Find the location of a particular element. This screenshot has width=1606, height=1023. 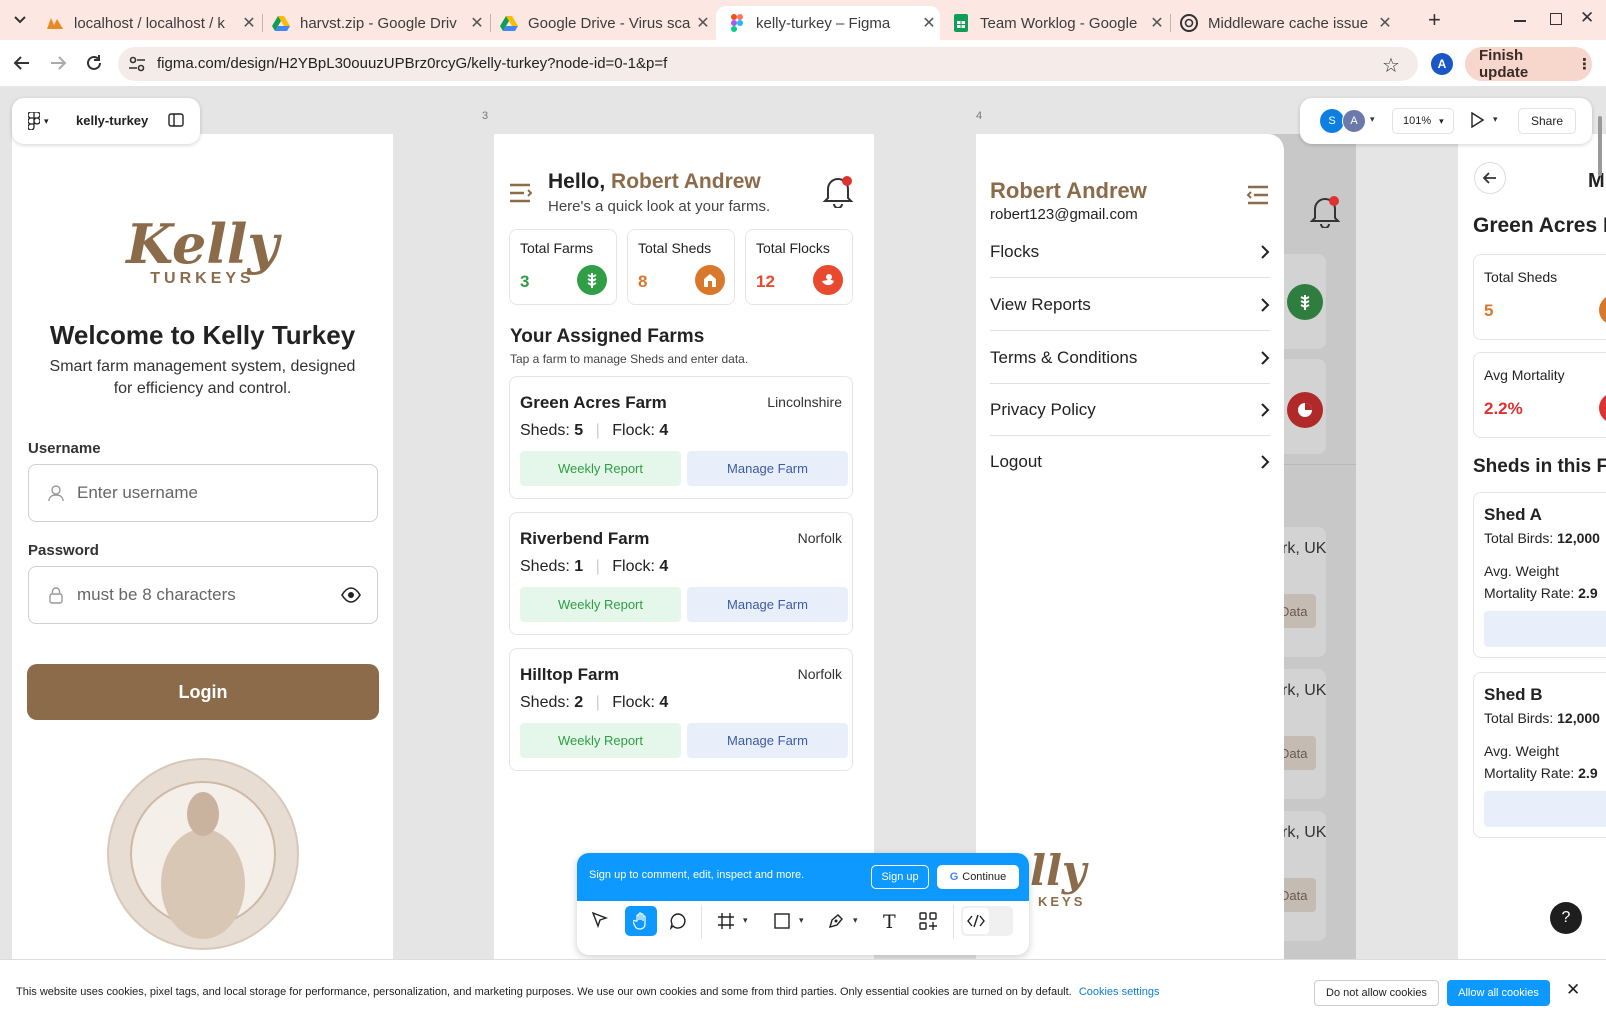

avatar: S is located at coordinates (1332, 121).